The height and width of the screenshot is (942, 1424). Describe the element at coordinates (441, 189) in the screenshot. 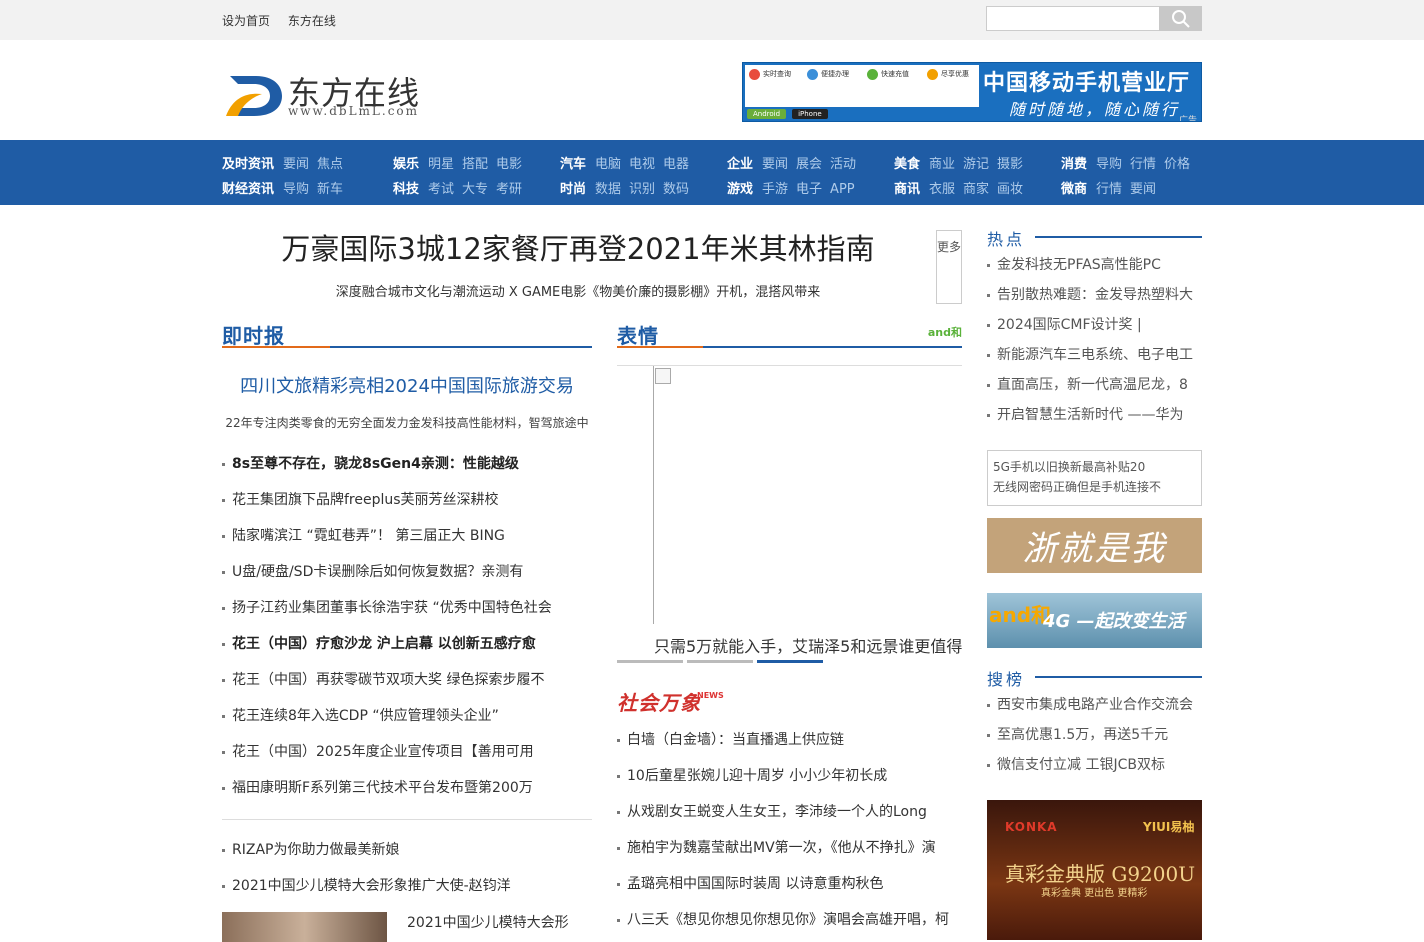

I see `nav-sub-link: 考试` at that location.